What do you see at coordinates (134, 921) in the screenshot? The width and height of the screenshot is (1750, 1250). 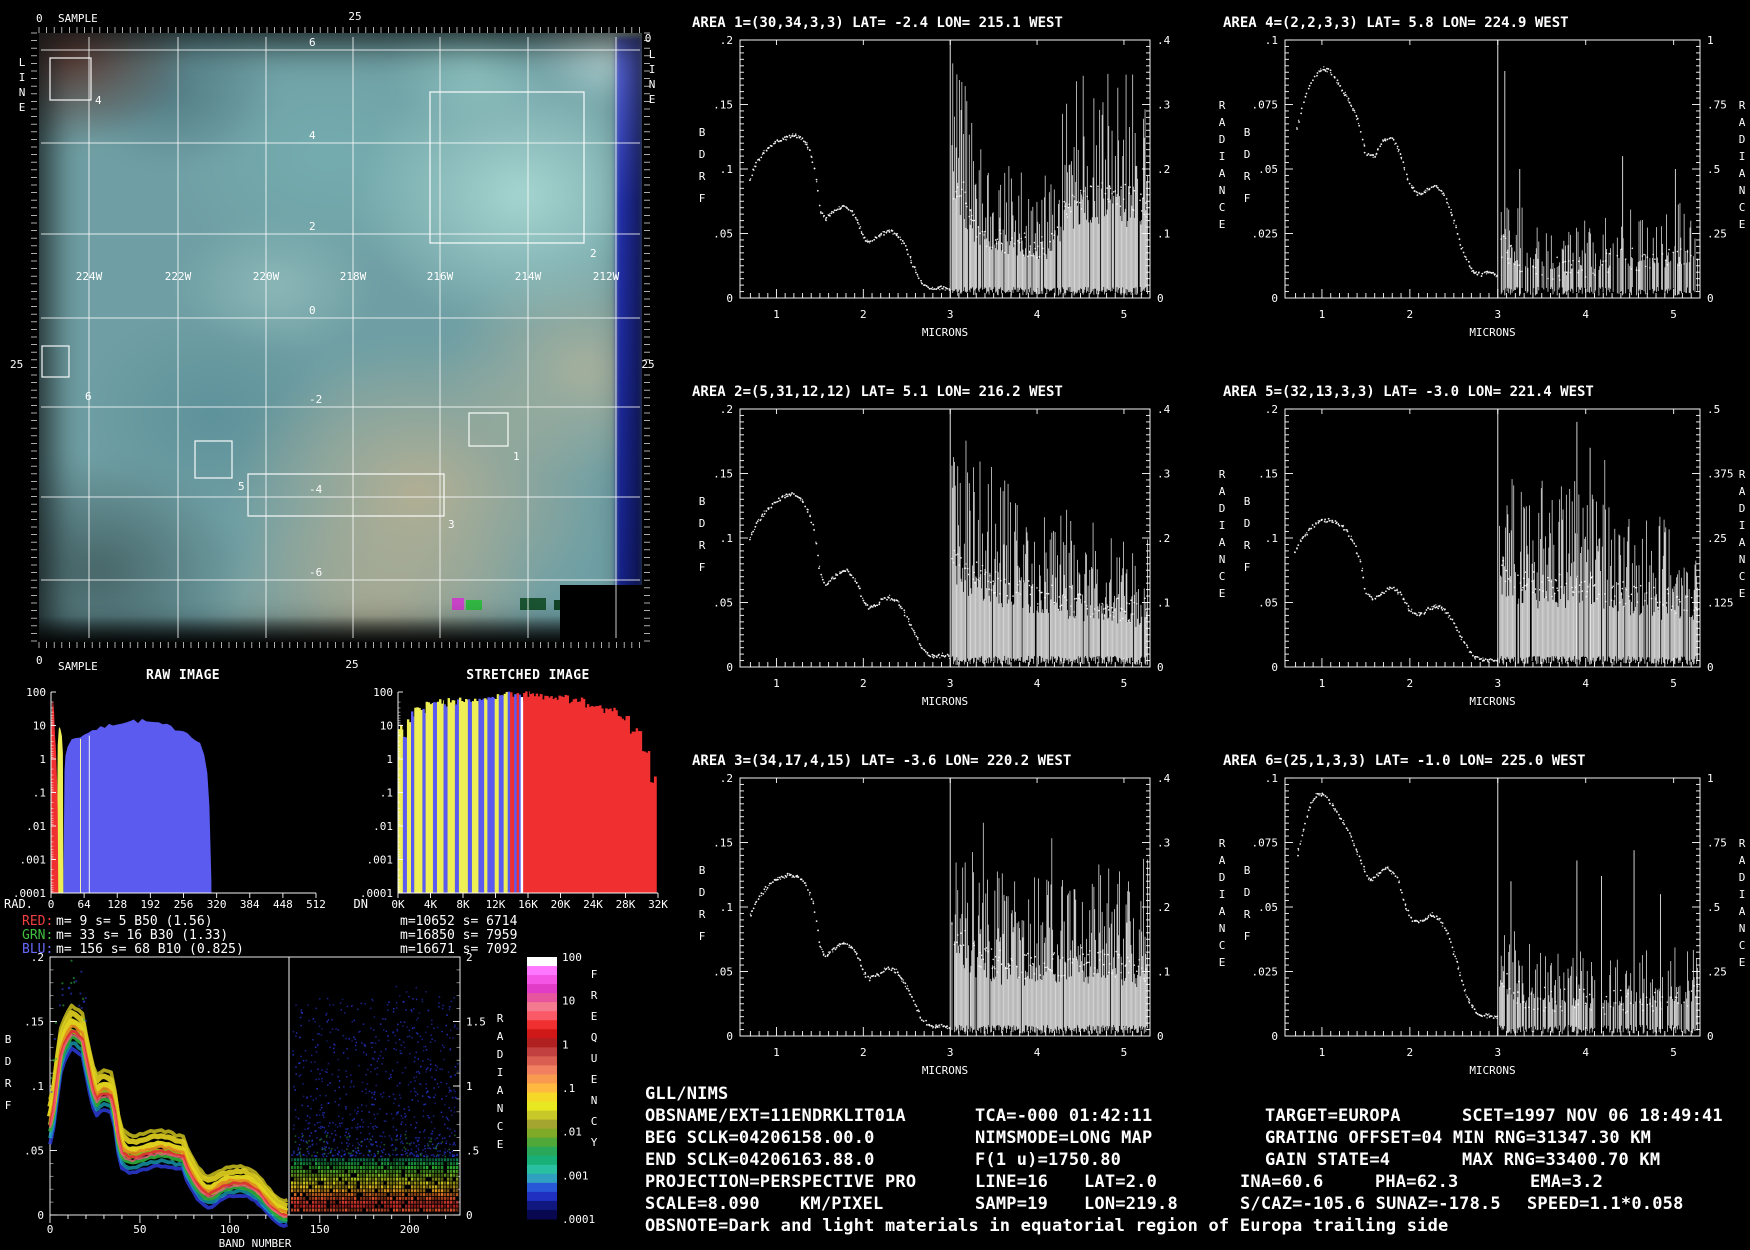 I see `svg-text: m= 9 s= 5 B50 (1.56)` at bounding box center [134, 921].